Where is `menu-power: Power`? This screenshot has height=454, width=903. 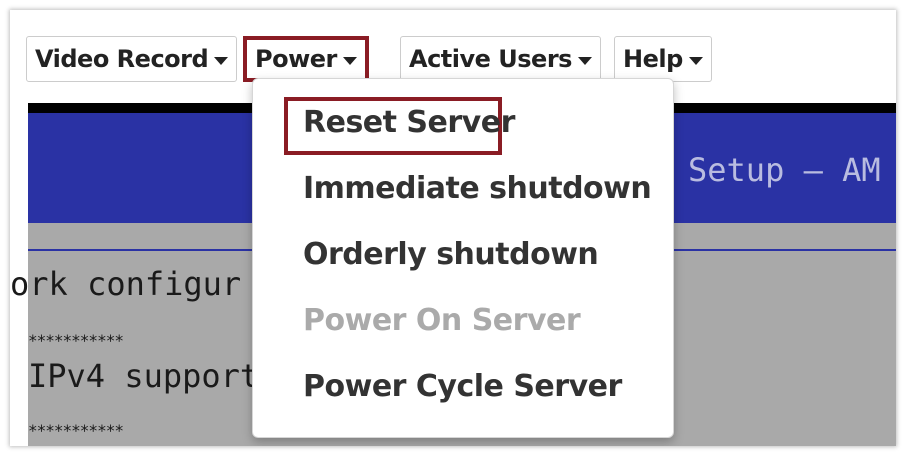 menu-power: Power is located at coordinates (306, 59).